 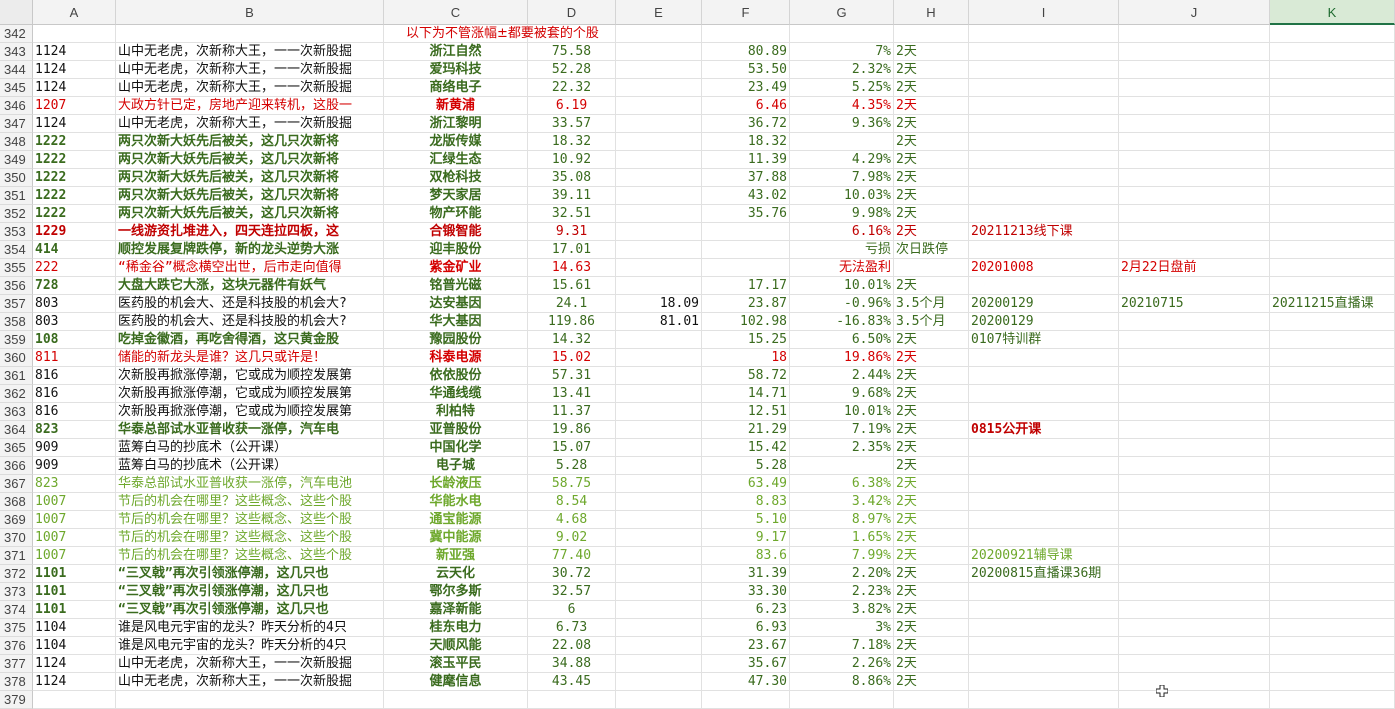 What do you see at coordinates (250, 592) in the screenshot?
I see `cell-b: “三叉戟”再次引领涨停潮，这几只也` at bounding box center [250, 592].